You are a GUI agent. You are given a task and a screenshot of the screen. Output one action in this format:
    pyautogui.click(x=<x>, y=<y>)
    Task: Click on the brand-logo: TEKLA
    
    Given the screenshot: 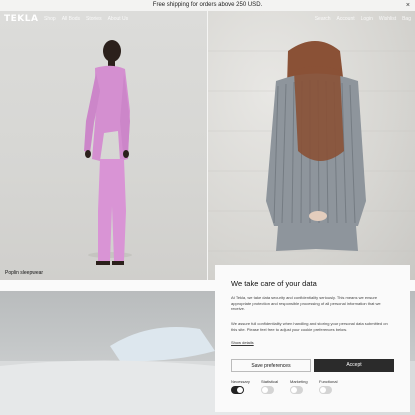 What is the action you would take?
    pyautogui.click(x=21, y=19)
    